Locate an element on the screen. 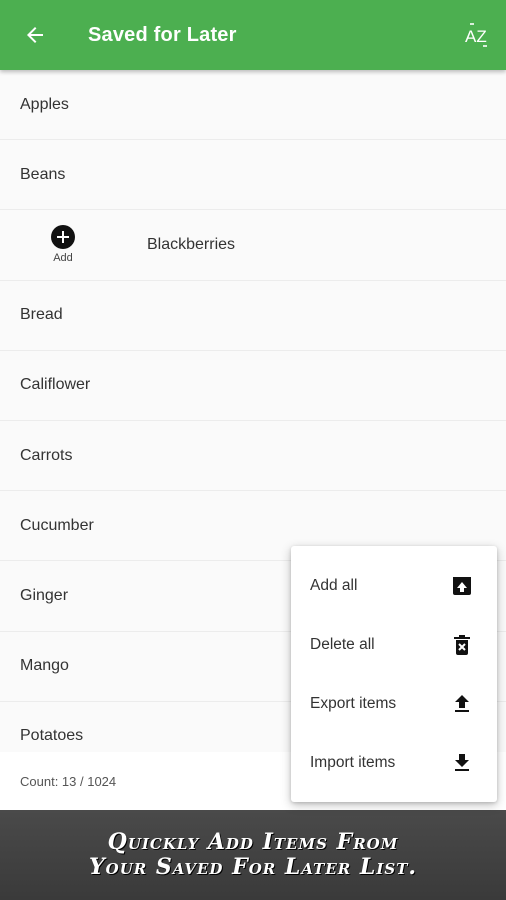 Image resolution: width=506 pixels, height=900 pixels. sort-button: AZ is located at coordinates (478, 35).